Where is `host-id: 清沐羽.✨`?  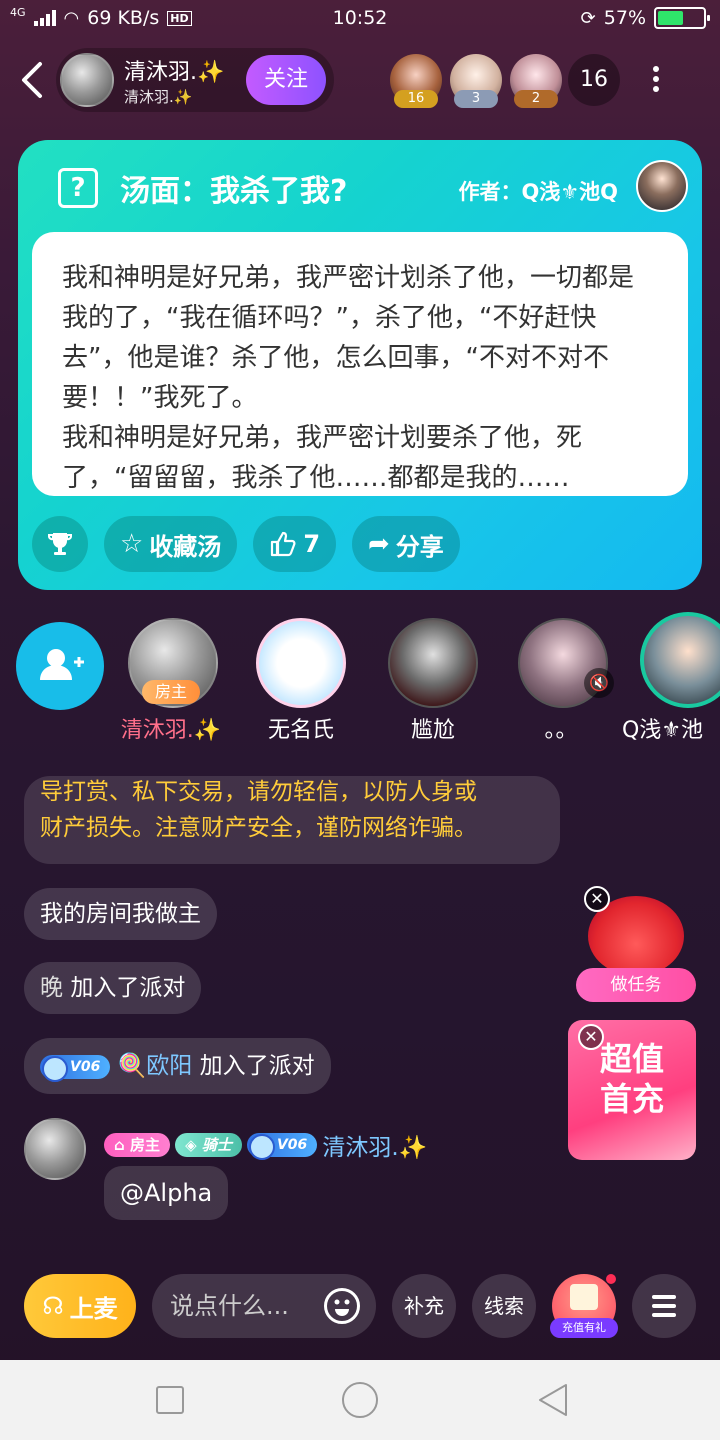
host-id: 清沐羽.✨ is located at coordinates (158, 97).